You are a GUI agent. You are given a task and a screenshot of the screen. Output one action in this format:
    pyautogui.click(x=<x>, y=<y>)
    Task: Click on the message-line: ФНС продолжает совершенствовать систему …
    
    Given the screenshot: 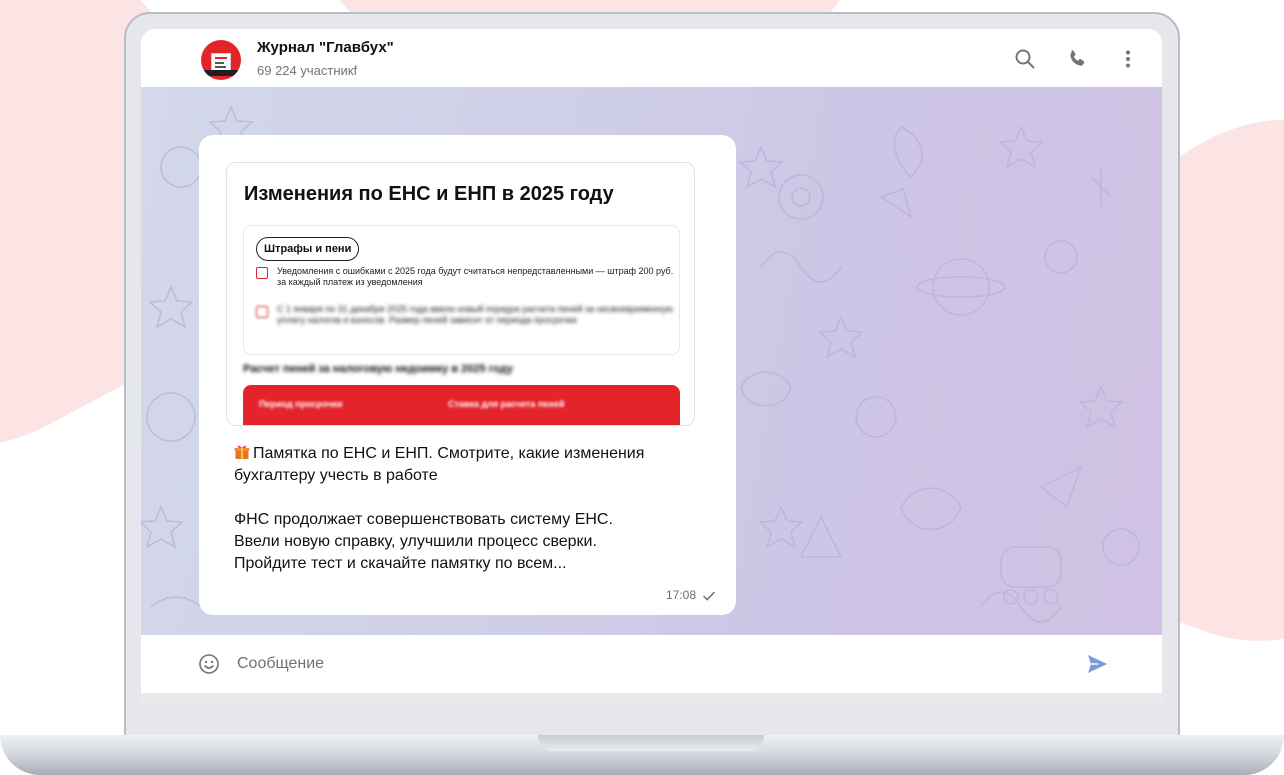 What is the action you would take?
    pyautogui.click(x=423, y=519)
    